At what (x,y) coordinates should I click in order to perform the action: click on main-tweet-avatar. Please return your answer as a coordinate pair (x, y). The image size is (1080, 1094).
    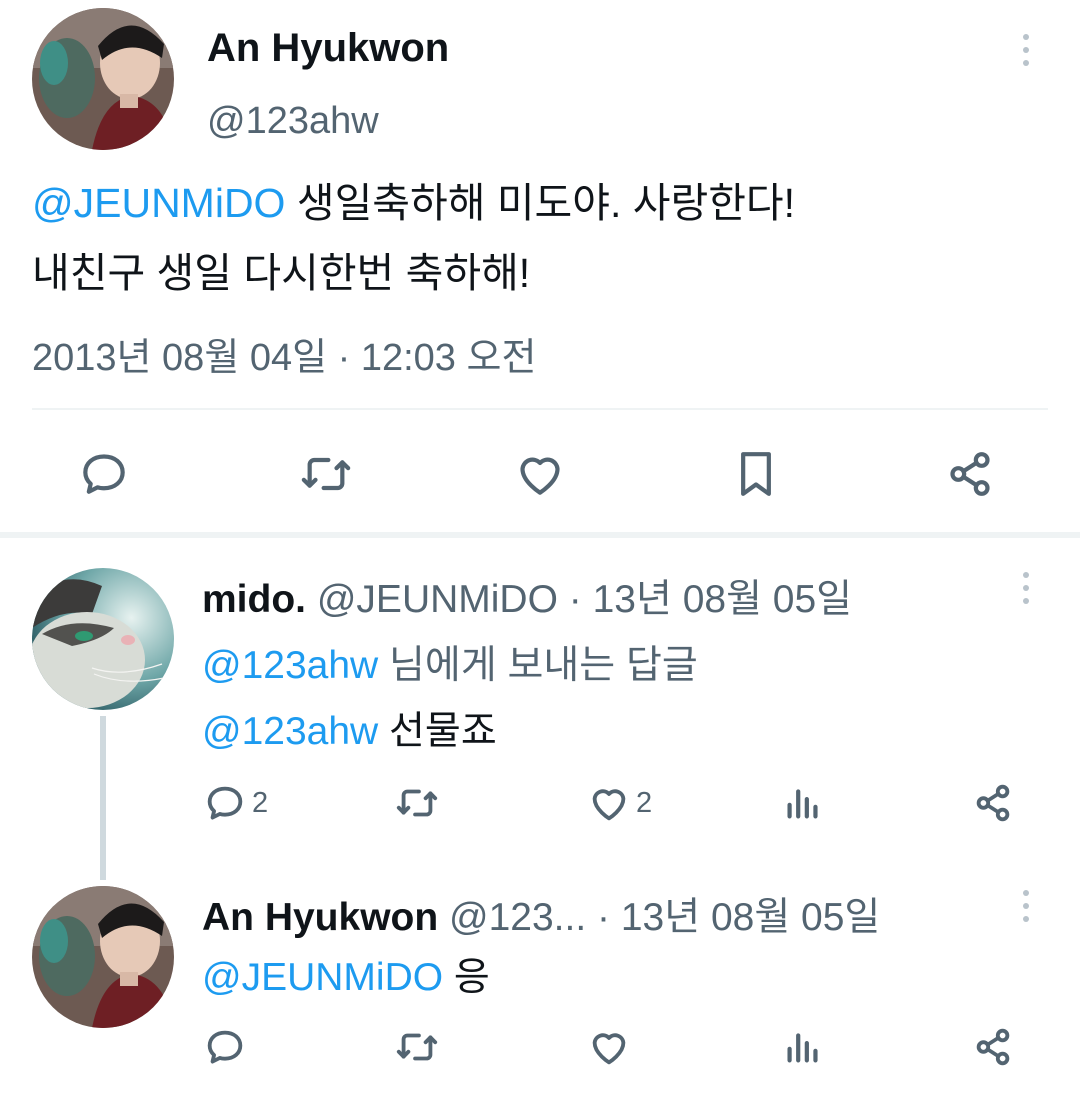
    Looking at the image, I should click on (103, 79).